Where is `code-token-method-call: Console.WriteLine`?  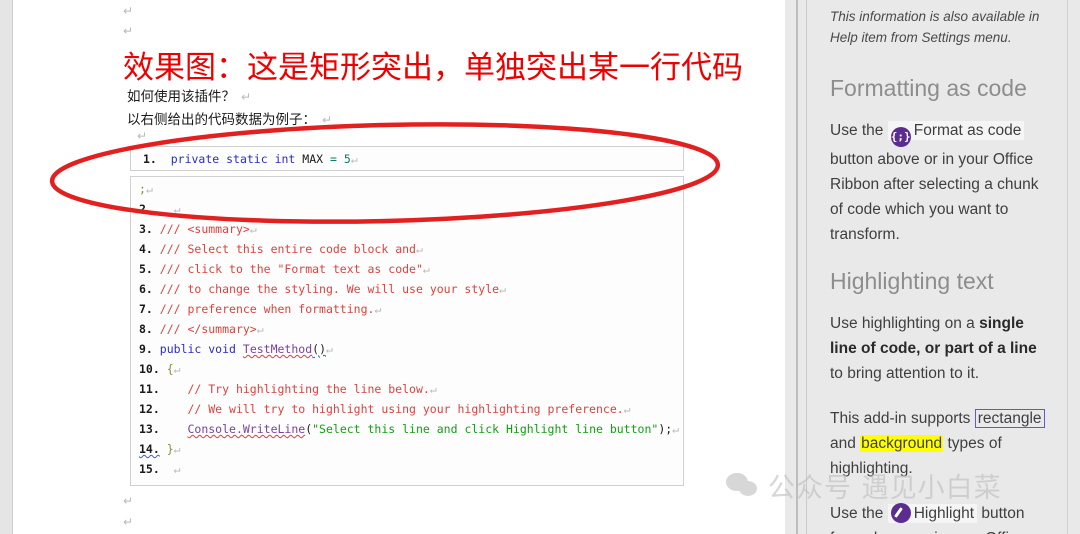
code-token-method-call: Console.WriteLine is located at coordinates (246, 429).